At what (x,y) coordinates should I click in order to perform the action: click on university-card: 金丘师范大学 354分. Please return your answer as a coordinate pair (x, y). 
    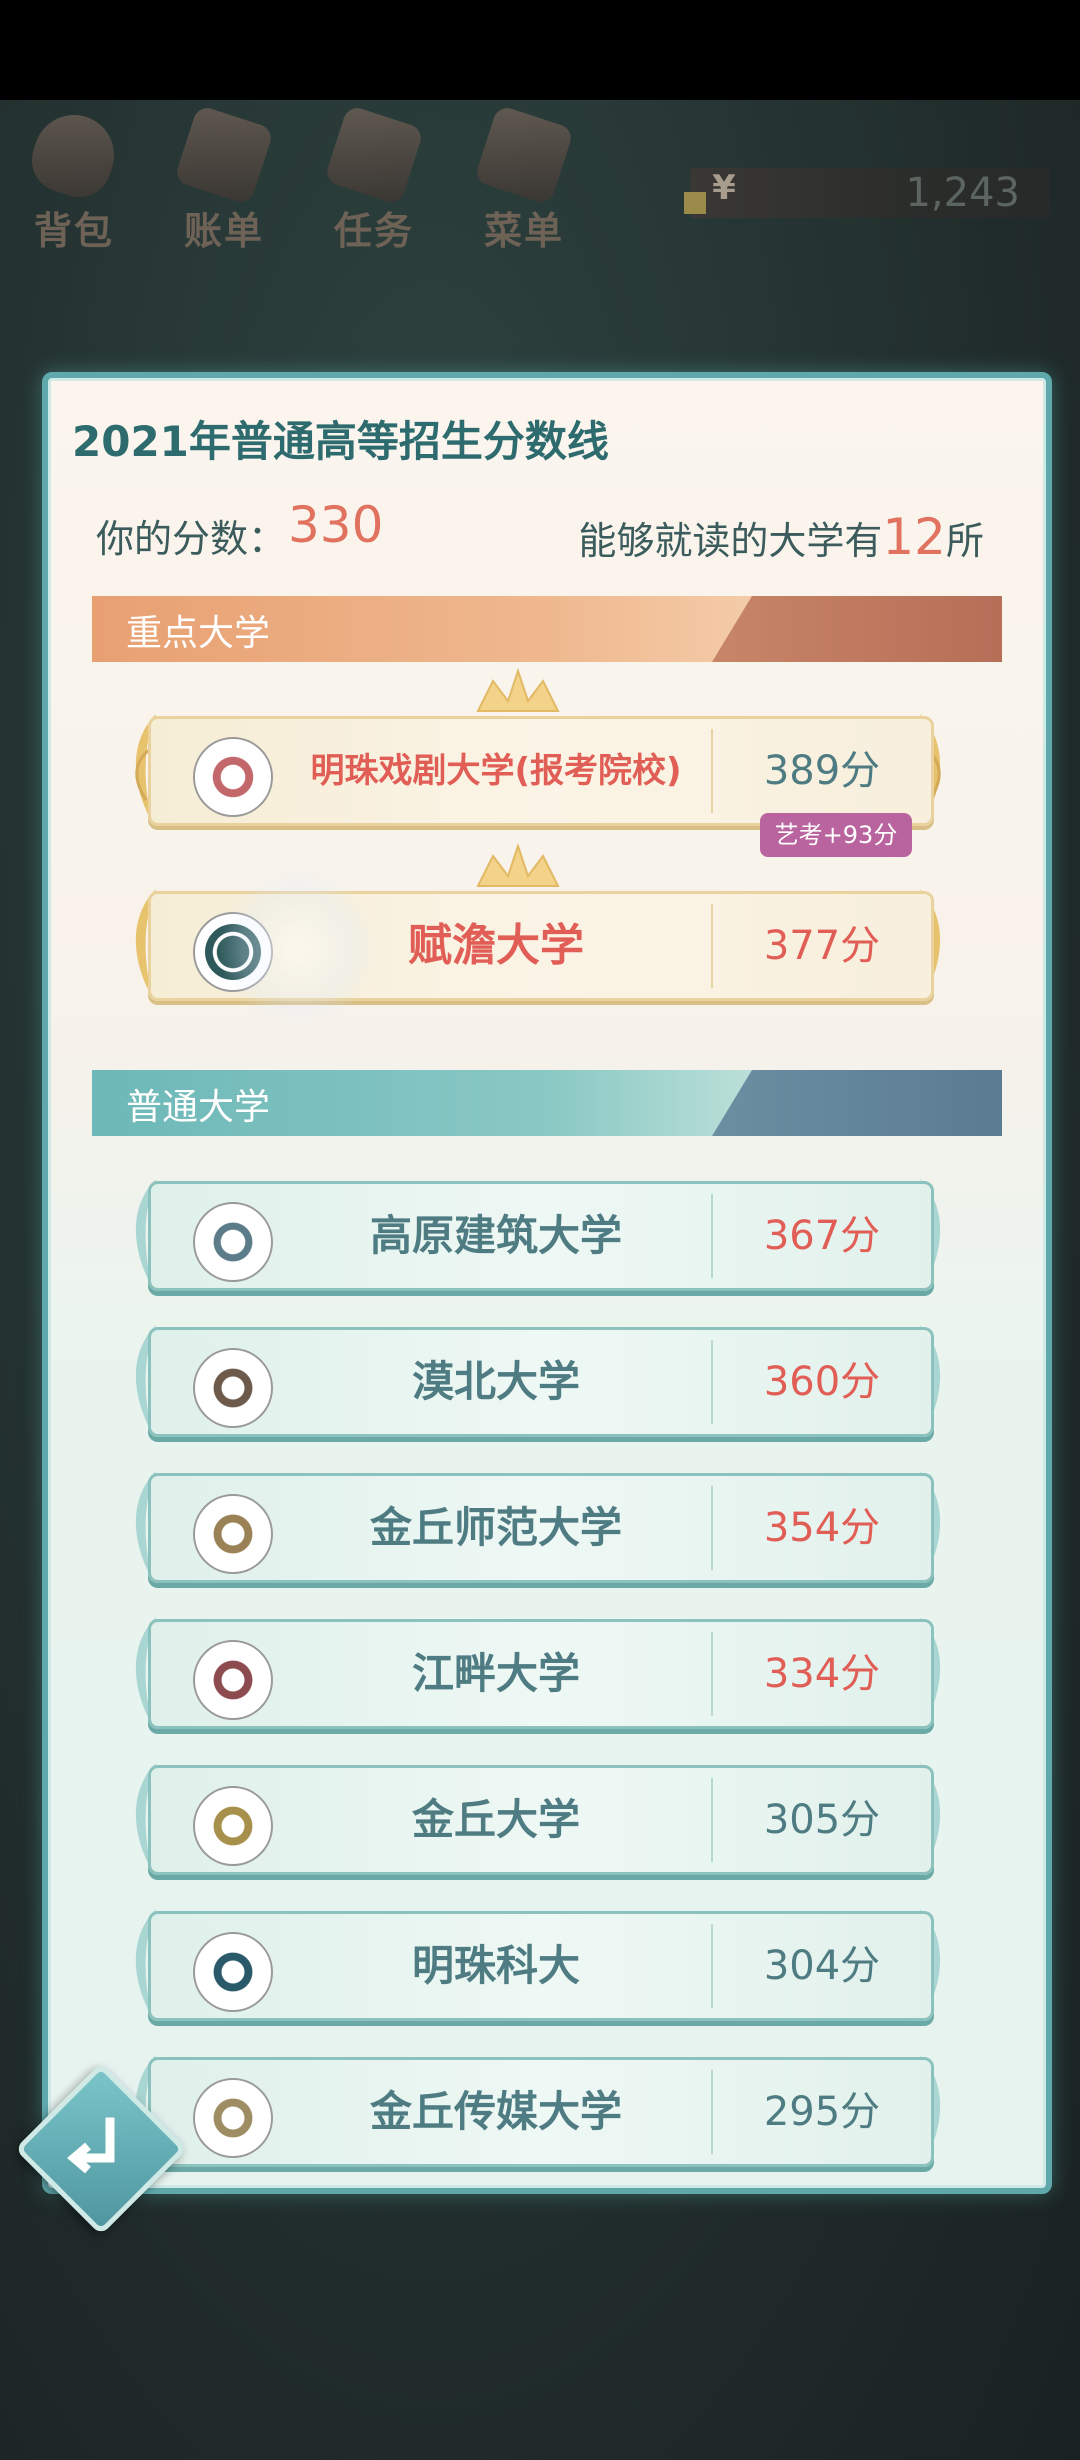
    Looking at the image, I should click on (541, 1528).